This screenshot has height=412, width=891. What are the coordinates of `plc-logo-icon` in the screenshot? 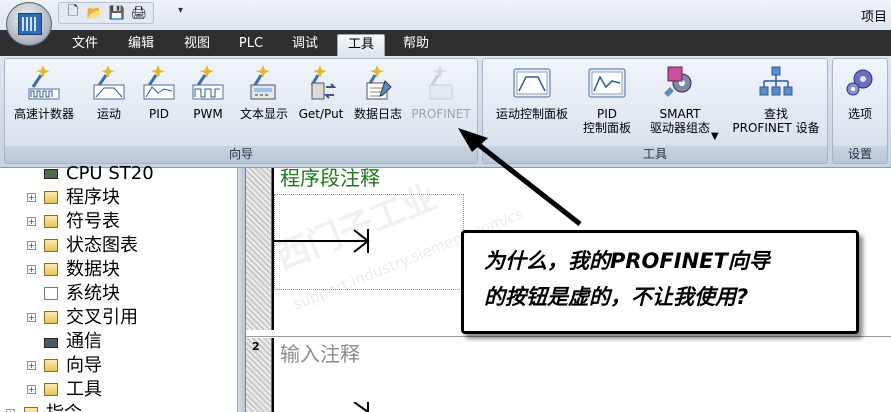 It's located at (30, 24).